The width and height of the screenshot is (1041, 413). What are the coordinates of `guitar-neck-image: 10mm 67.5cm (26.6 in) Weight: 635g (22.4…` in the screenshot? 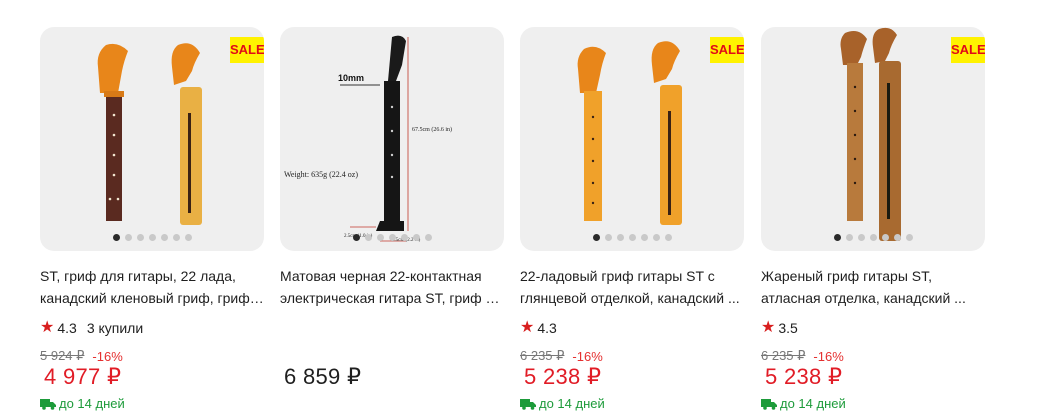 It's located at (368, 139).